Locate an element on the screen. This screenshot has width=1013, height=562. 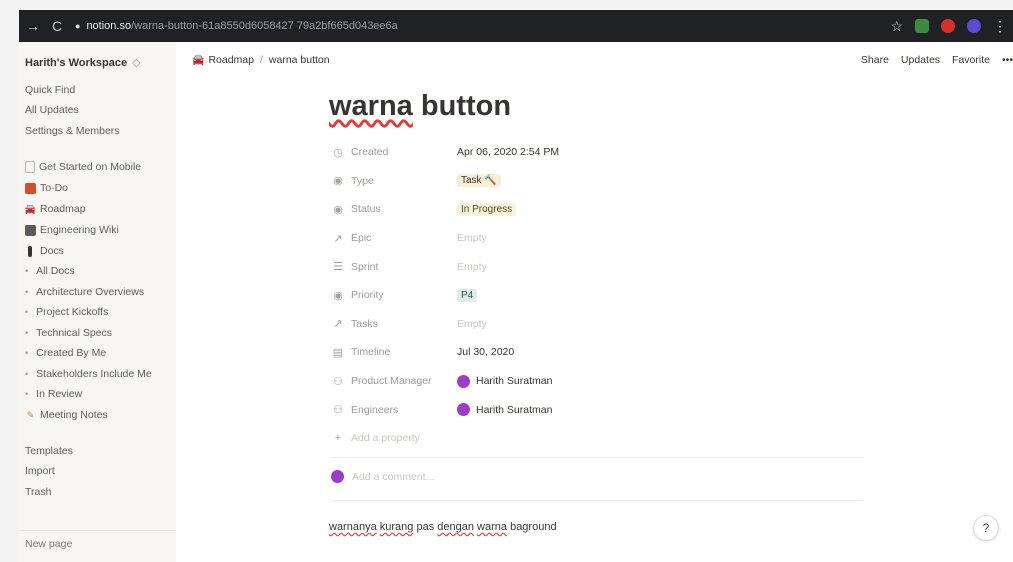
sidebar-item-roadmap: 🚘 Roadmap is located at coordinates (55, 209).